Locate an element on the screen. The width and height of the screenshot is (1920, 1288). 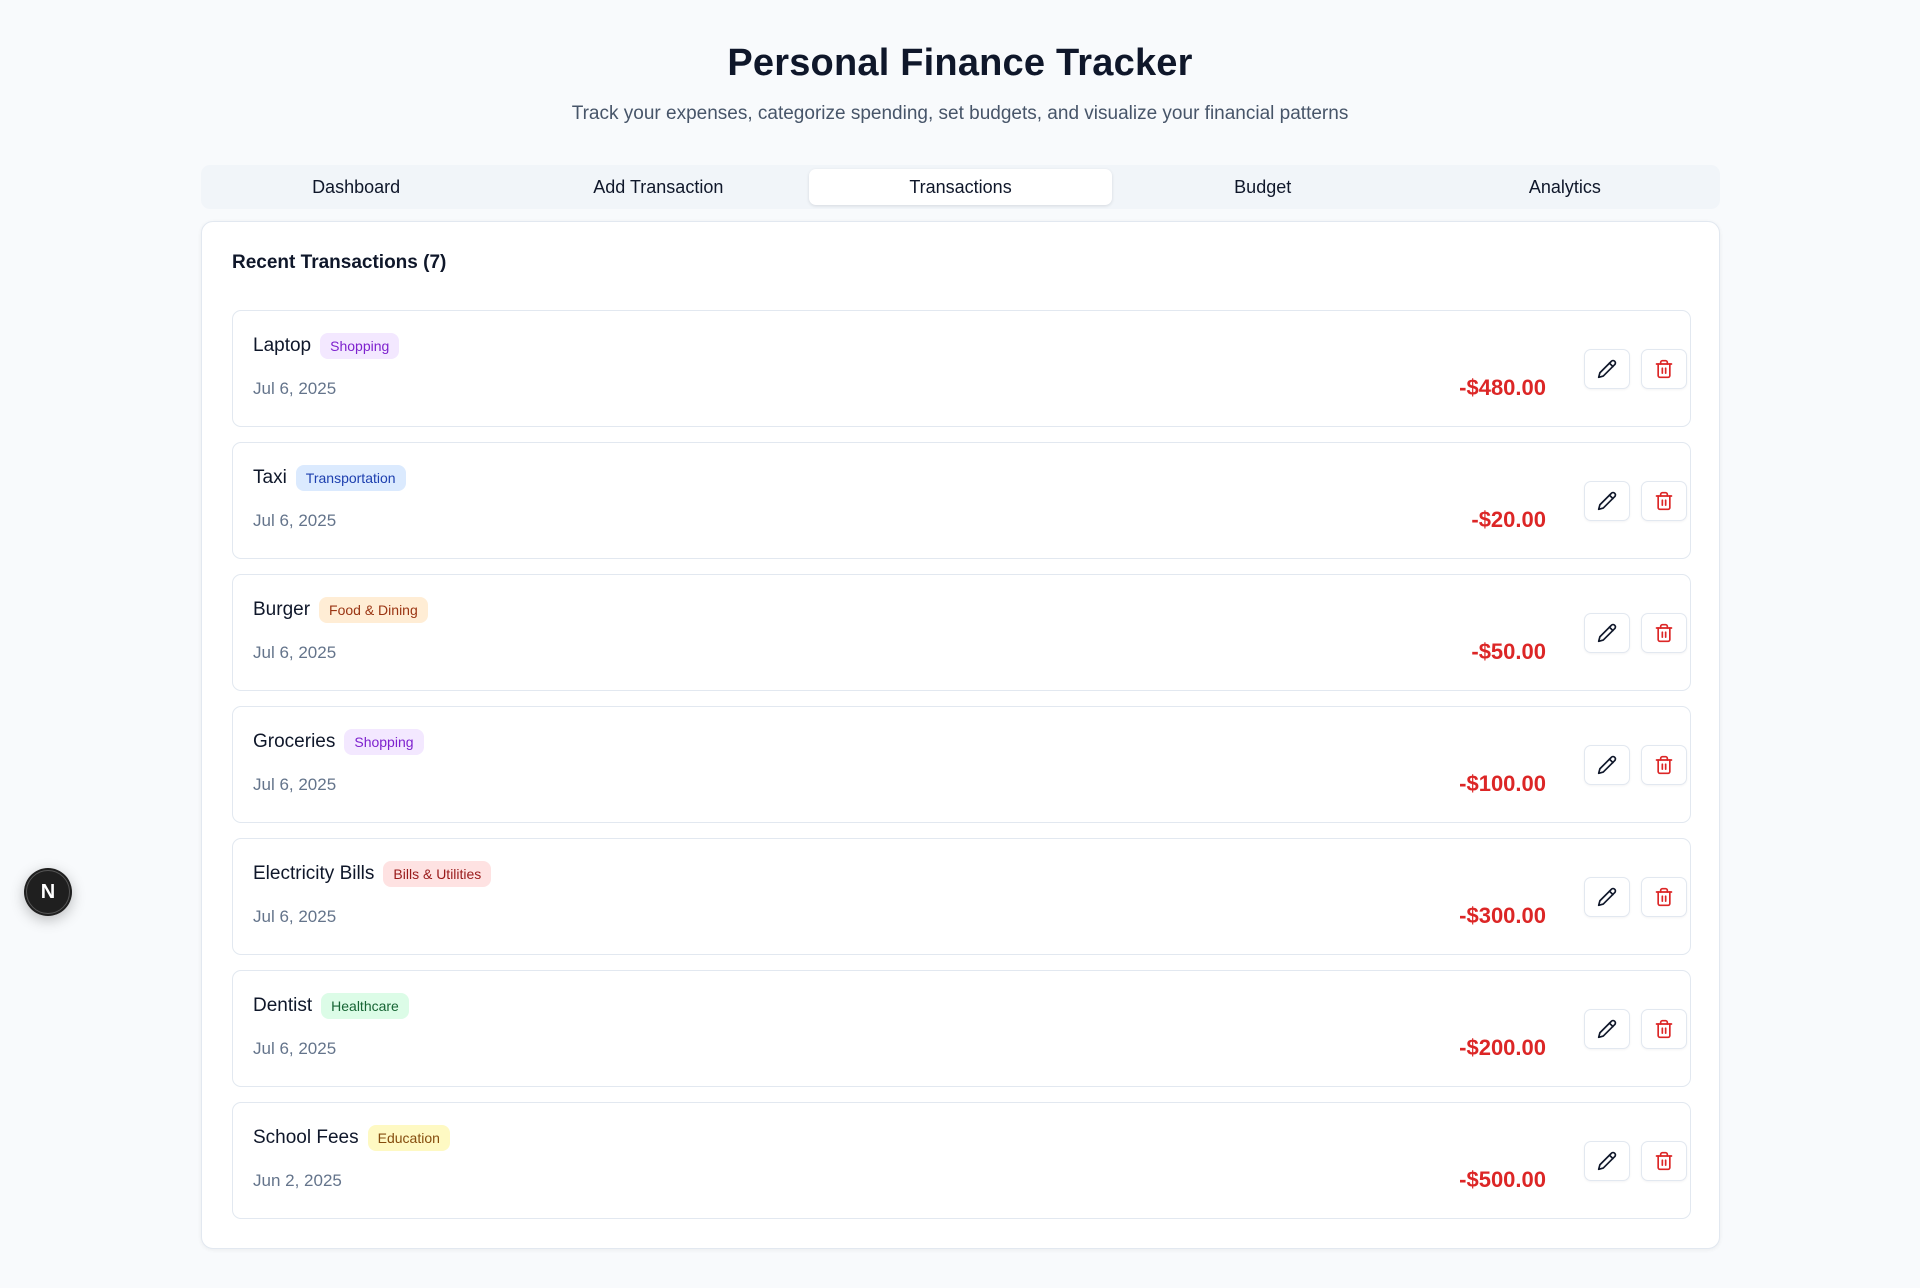
transaction-header: Taxi Transportation is located at coordinates (329, 478).